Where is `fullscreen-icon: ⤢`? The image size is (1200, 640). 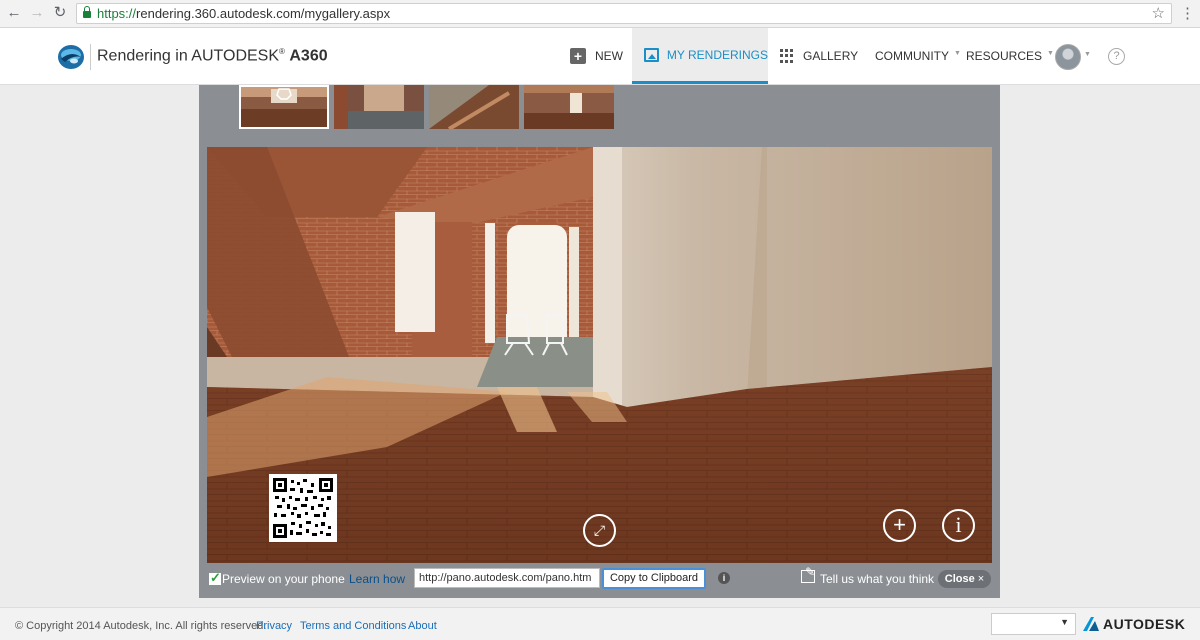
fullscreen-icon: ⤢ is located at coordinates (599, 530).